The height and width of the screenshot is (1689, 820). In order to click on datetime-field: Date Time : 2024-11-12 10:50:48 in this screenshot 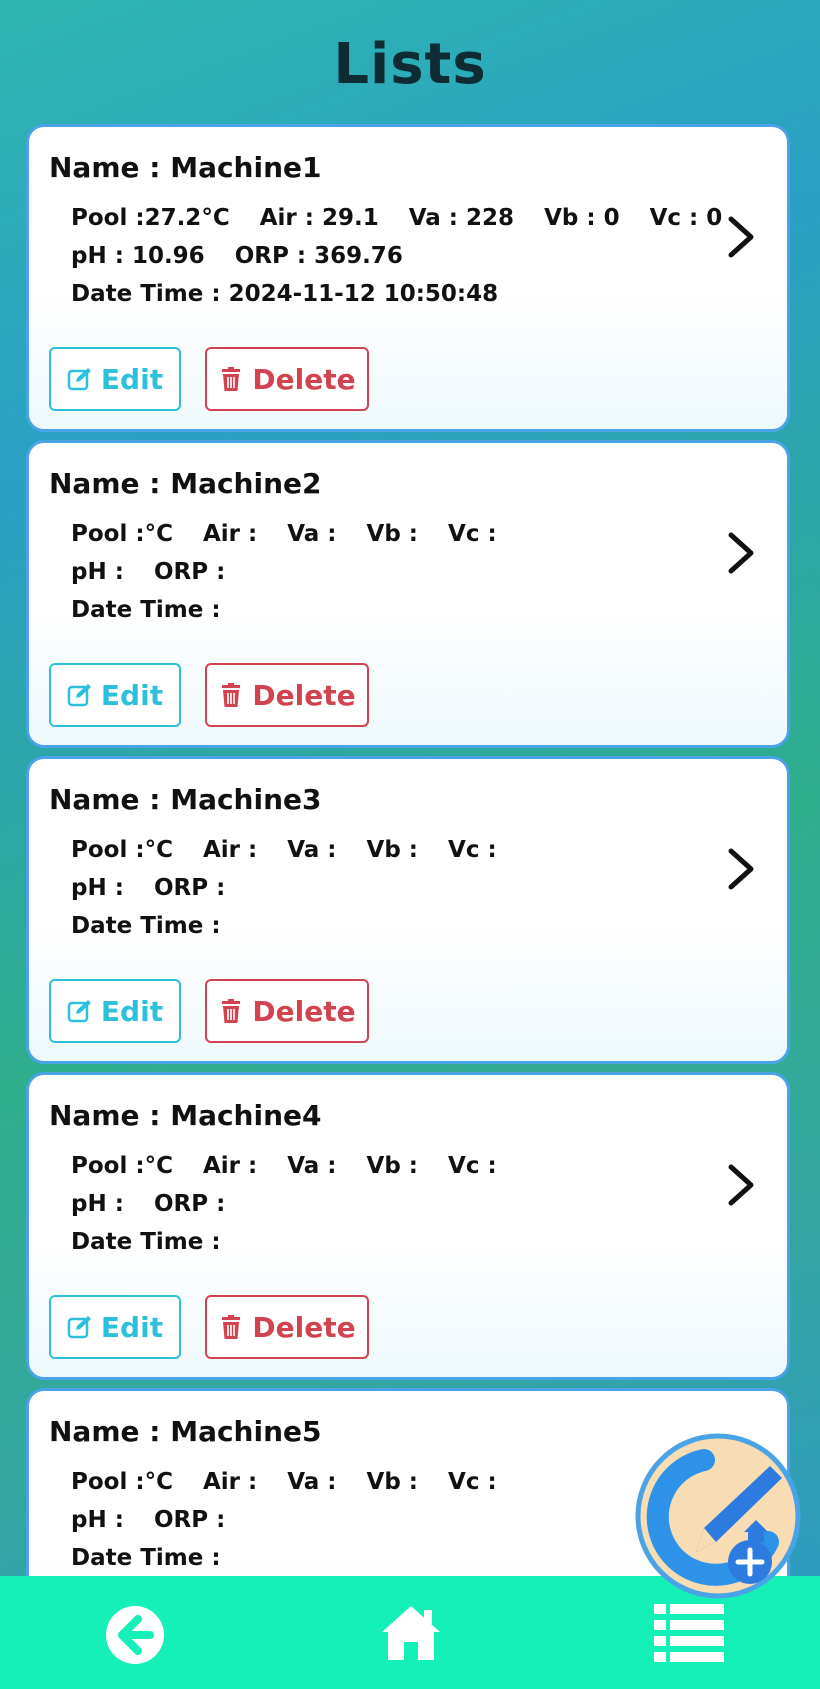, I will do `click(285, 294)`.